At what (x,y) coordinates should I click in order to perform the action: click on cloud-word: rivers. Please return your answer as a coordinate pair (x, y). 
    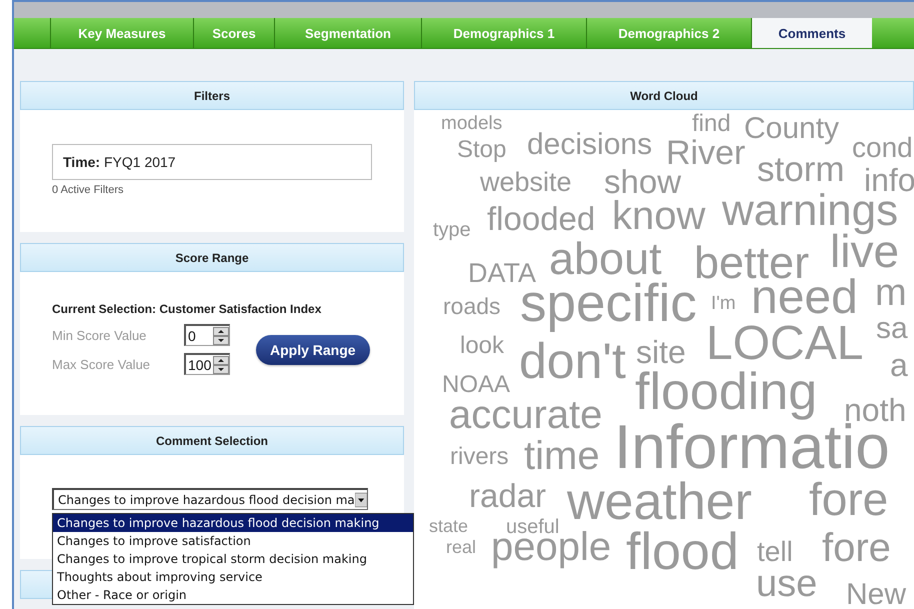
    Looking at the image, I should click on (479, 457).